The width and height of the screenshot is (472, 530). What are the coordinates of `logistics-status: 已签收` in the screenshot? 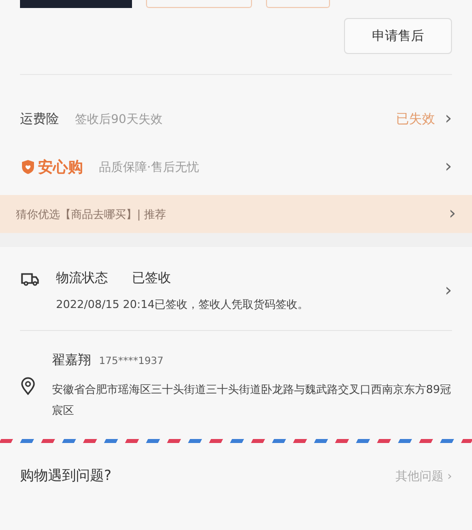 It's located at (151, 278).